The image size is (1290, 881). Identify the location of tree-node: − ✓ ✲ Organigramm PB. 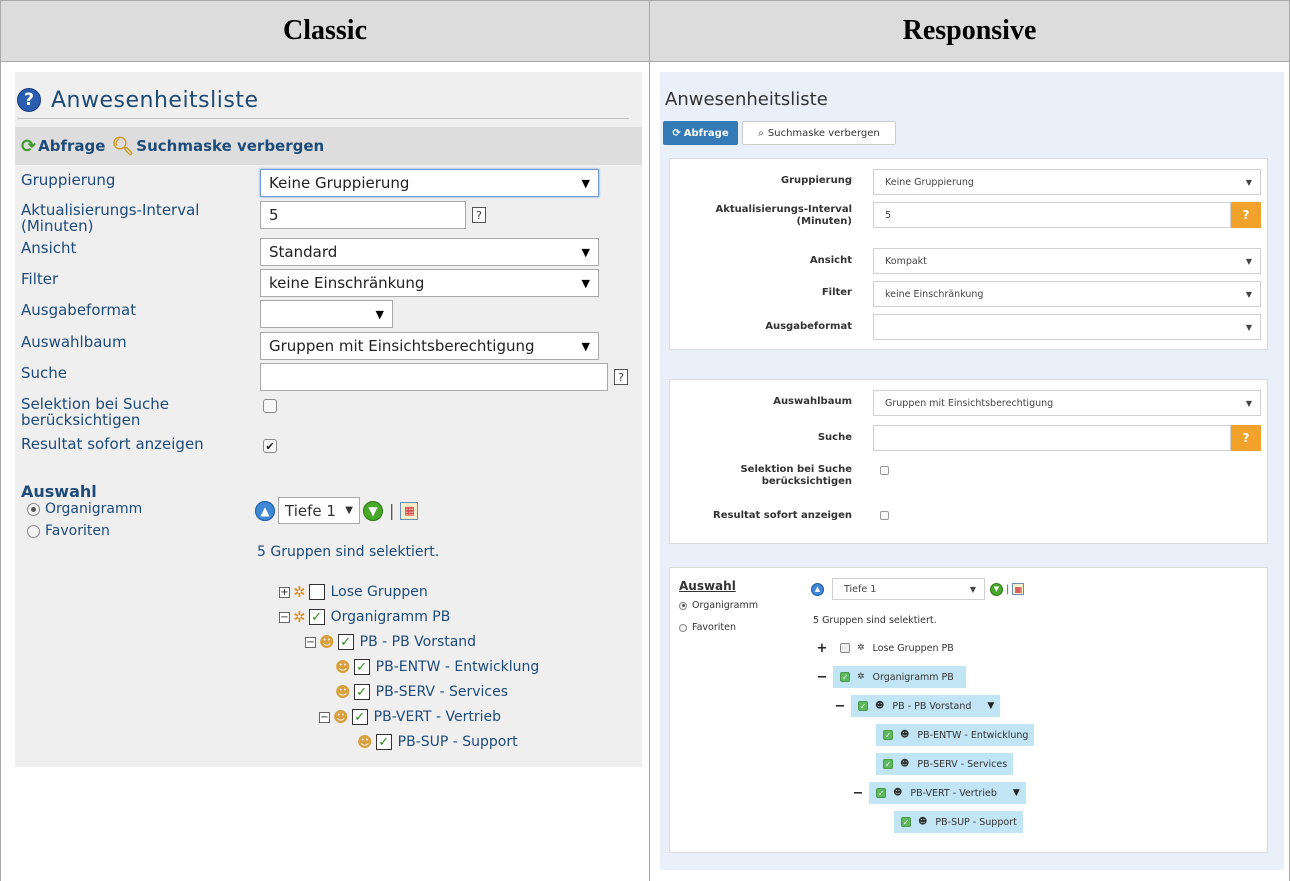
(888, 677).